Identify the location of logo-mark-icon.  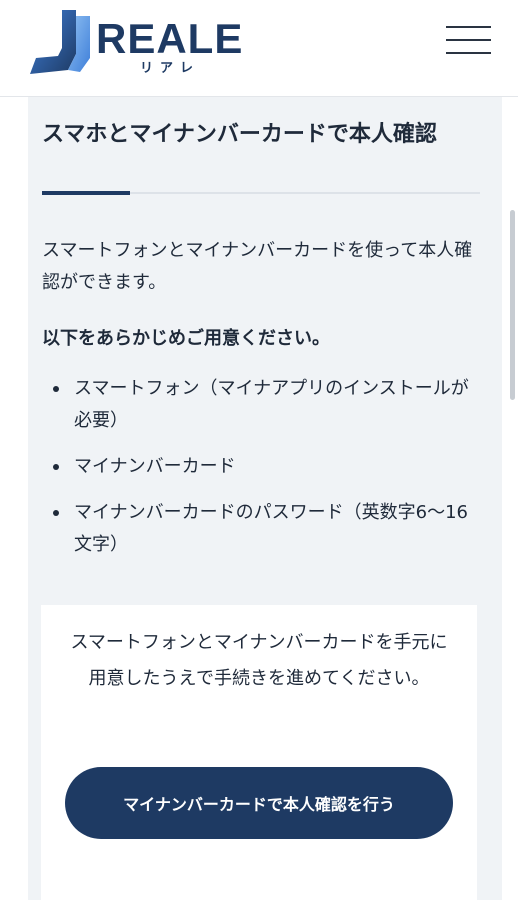
(60, 42).